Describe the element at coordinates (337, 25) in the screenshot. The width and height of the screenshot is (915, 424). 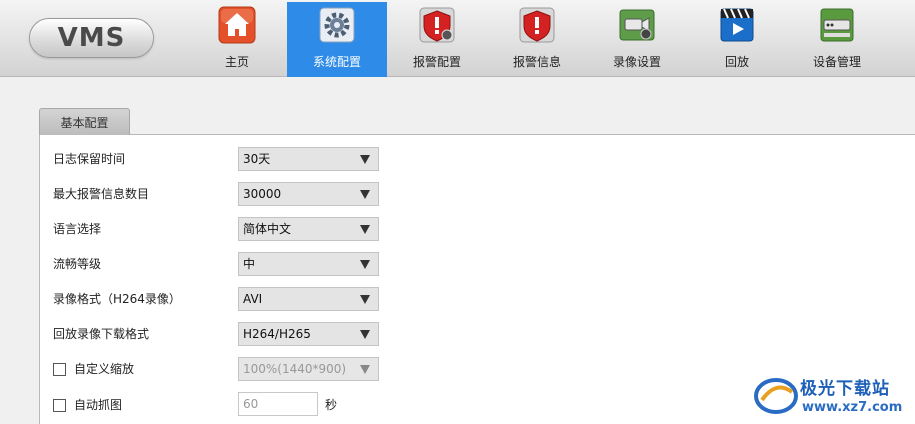
I see `gear-icon` at that location.